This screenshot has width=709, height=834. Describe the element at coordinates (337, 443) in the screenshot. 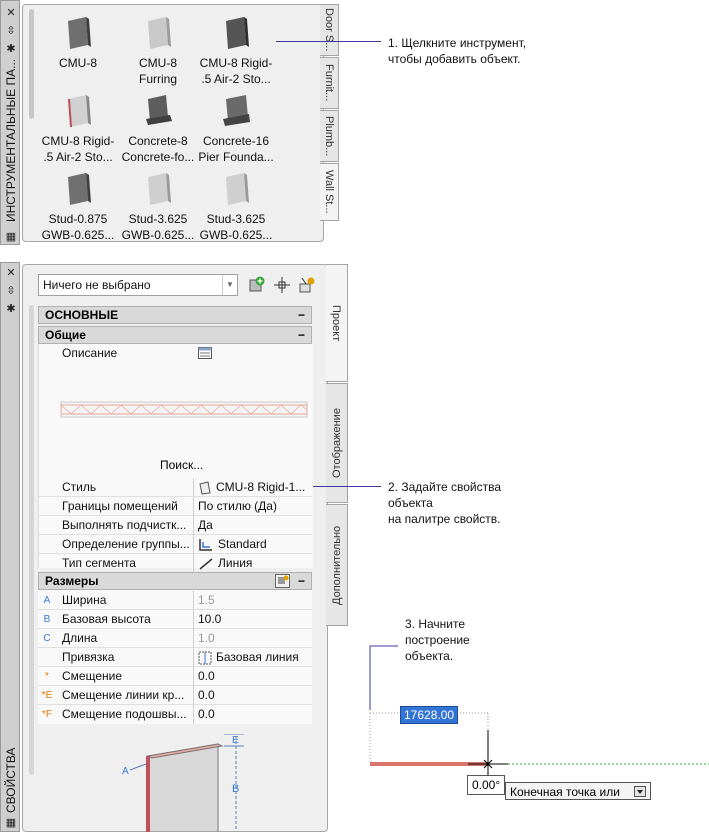

I see `tab-display: Отображение` at that location.